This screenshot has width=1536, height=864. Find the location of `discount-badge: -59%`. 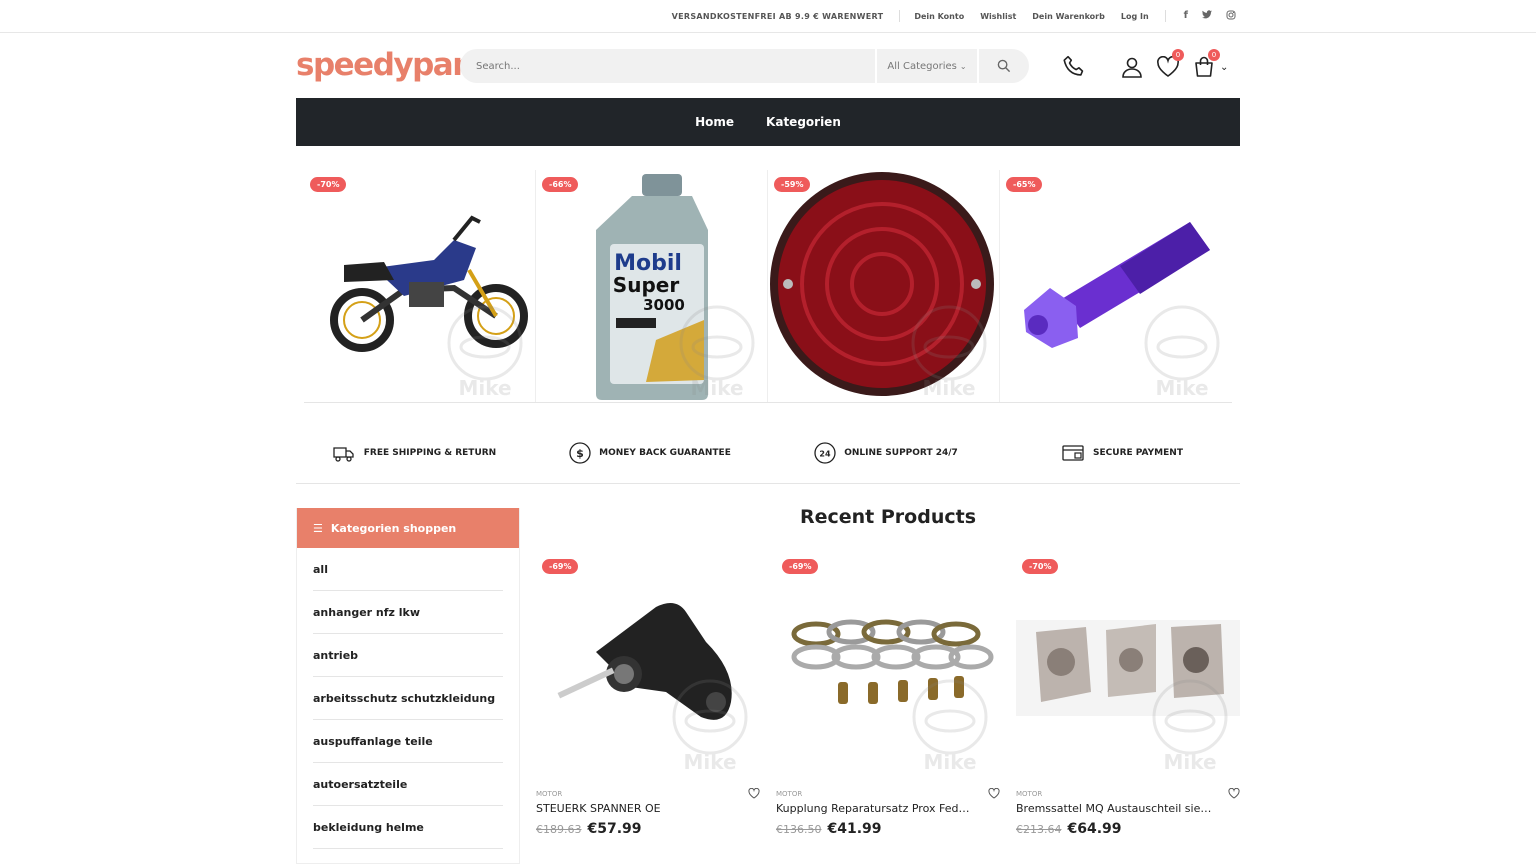

discount-badge: -59% is located at coordinates (792, 184).